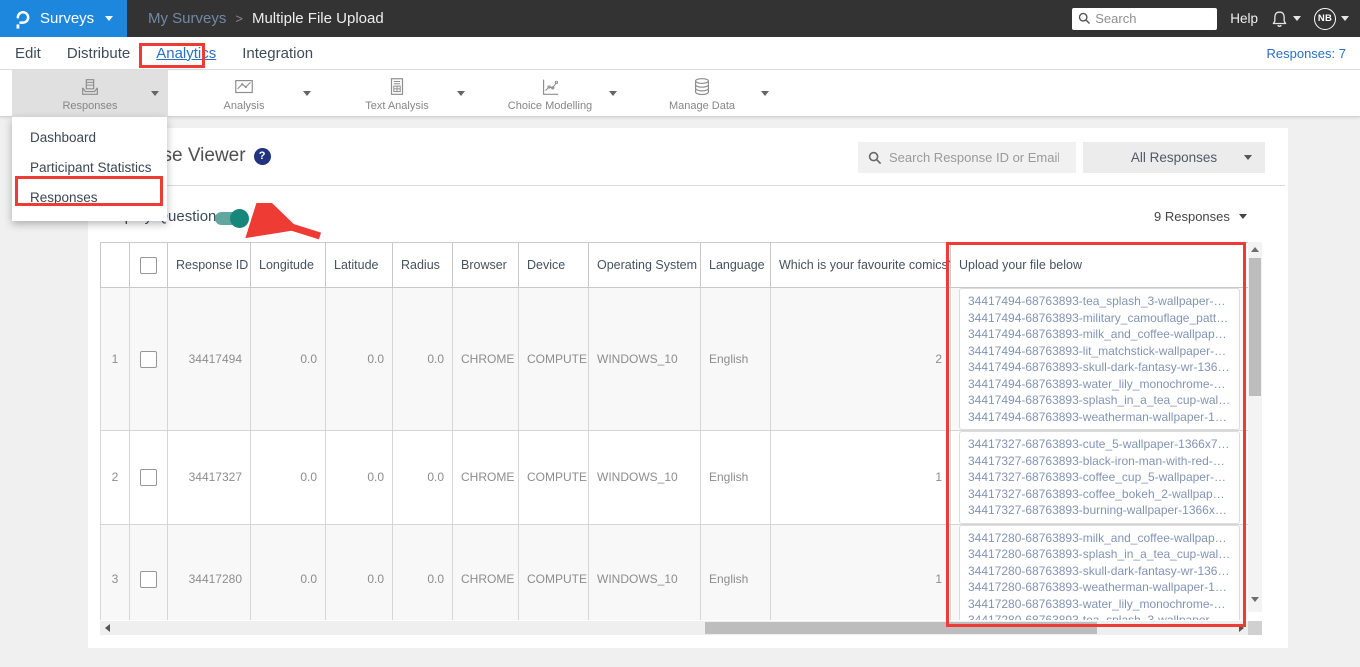 The height and width of the screenshot is (667, 1360). What do you see at coordinates (67, 18) in the screenshot?
I see `surveys-menu-label: Surveys` at bounding box center [67, 18].